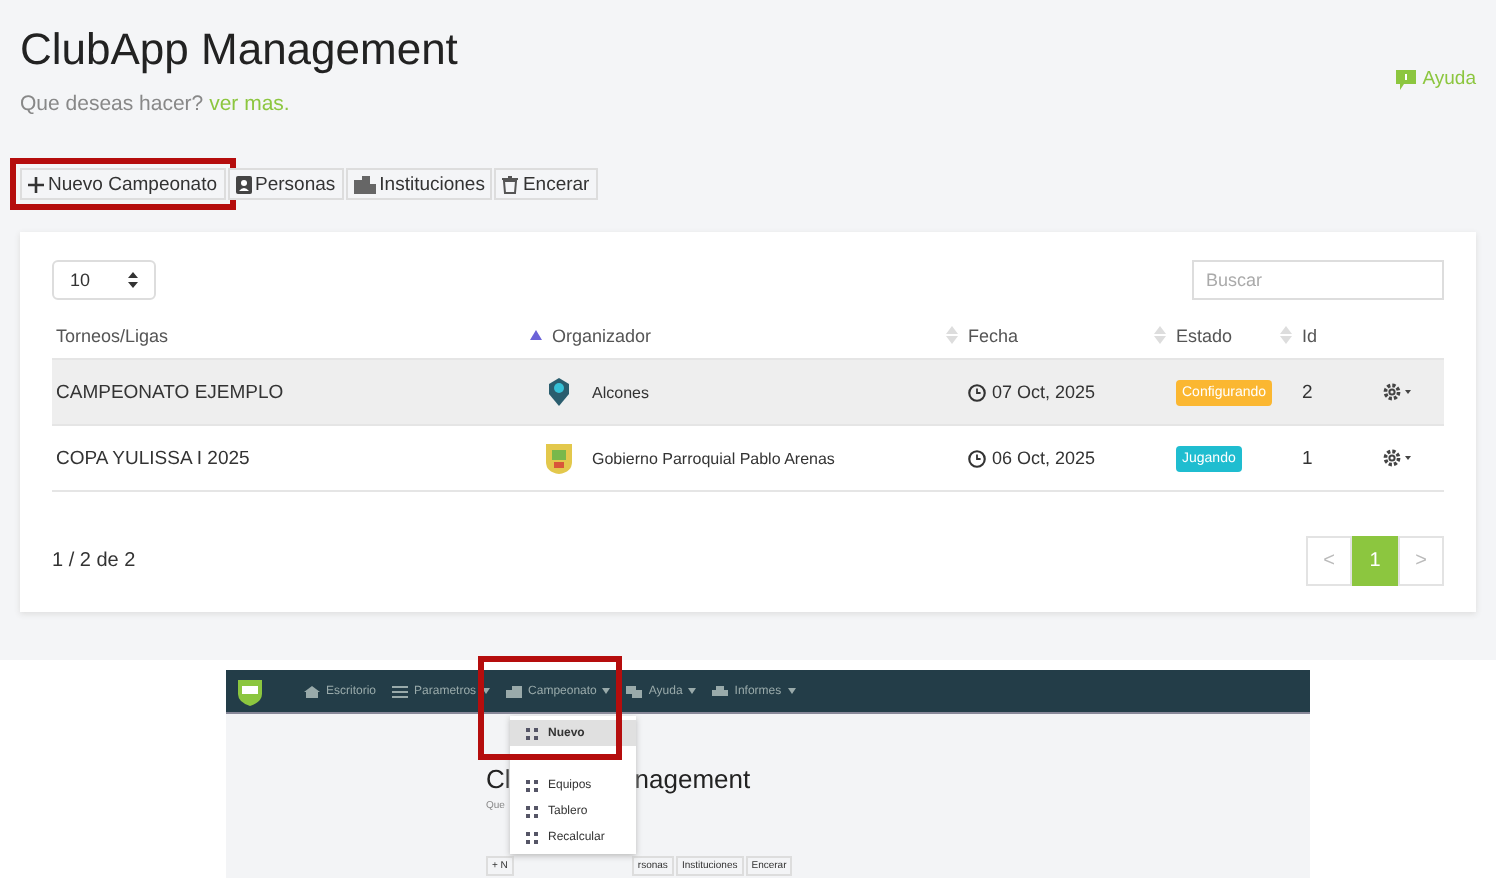  Describe the element at coordinates (546, 184) in the screenshot. I see `toolbar-button: Encerar` at that location.